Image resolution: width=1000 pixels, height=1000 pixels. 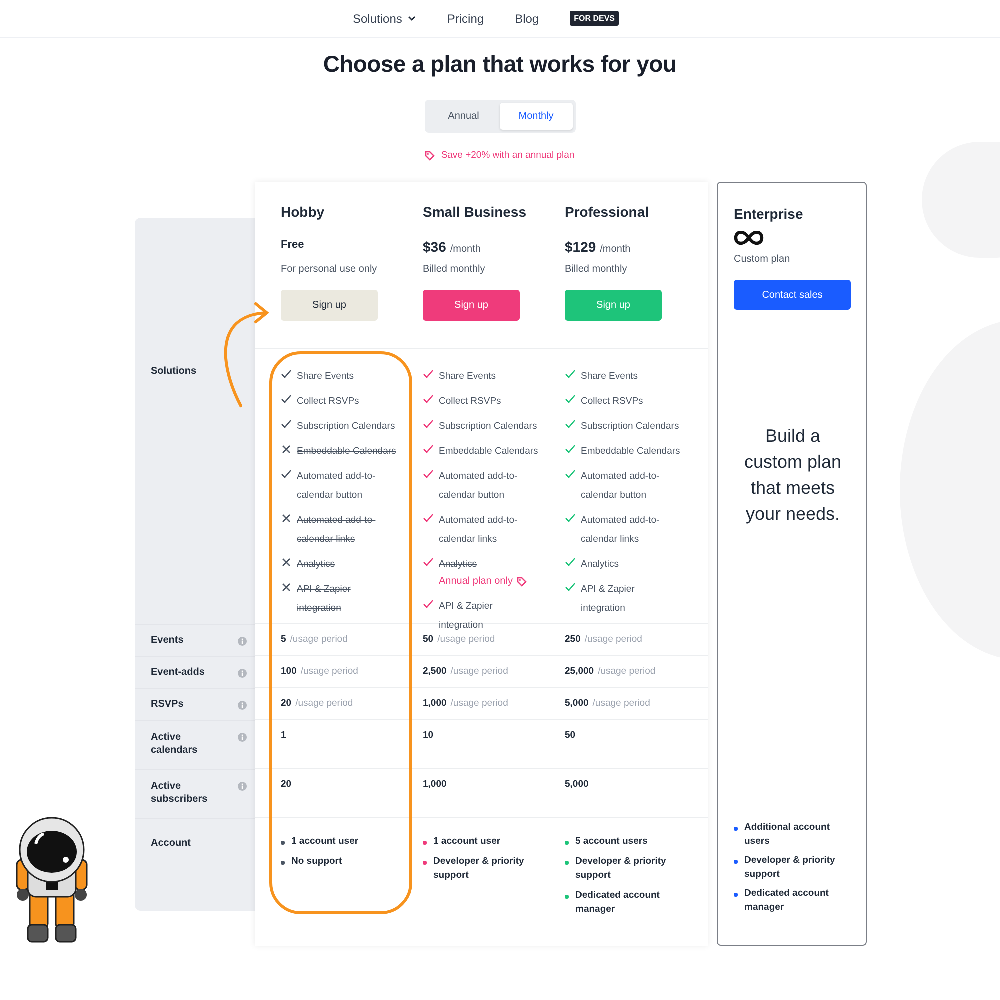 What do you see at coordinates (465, 19) in the screenshot?
I see `nav-link: Pricing` at bounding box center [465, 19].